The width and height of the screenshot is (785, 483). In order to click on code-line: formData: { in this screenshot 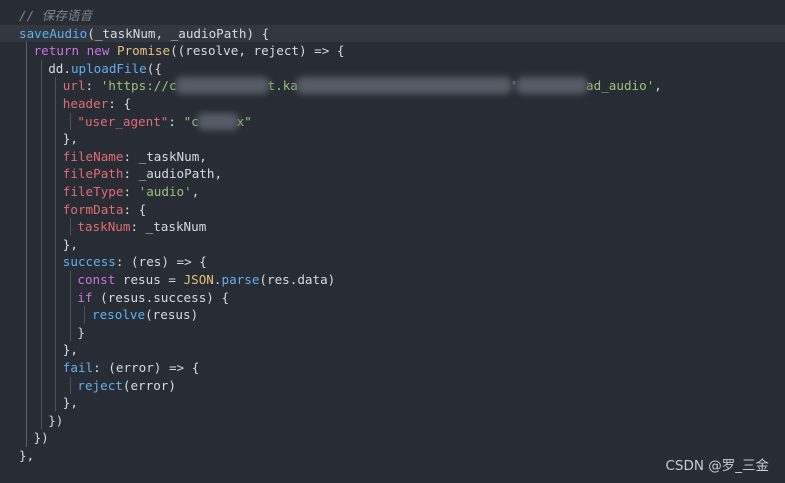, I will do `click(392, 209)`.